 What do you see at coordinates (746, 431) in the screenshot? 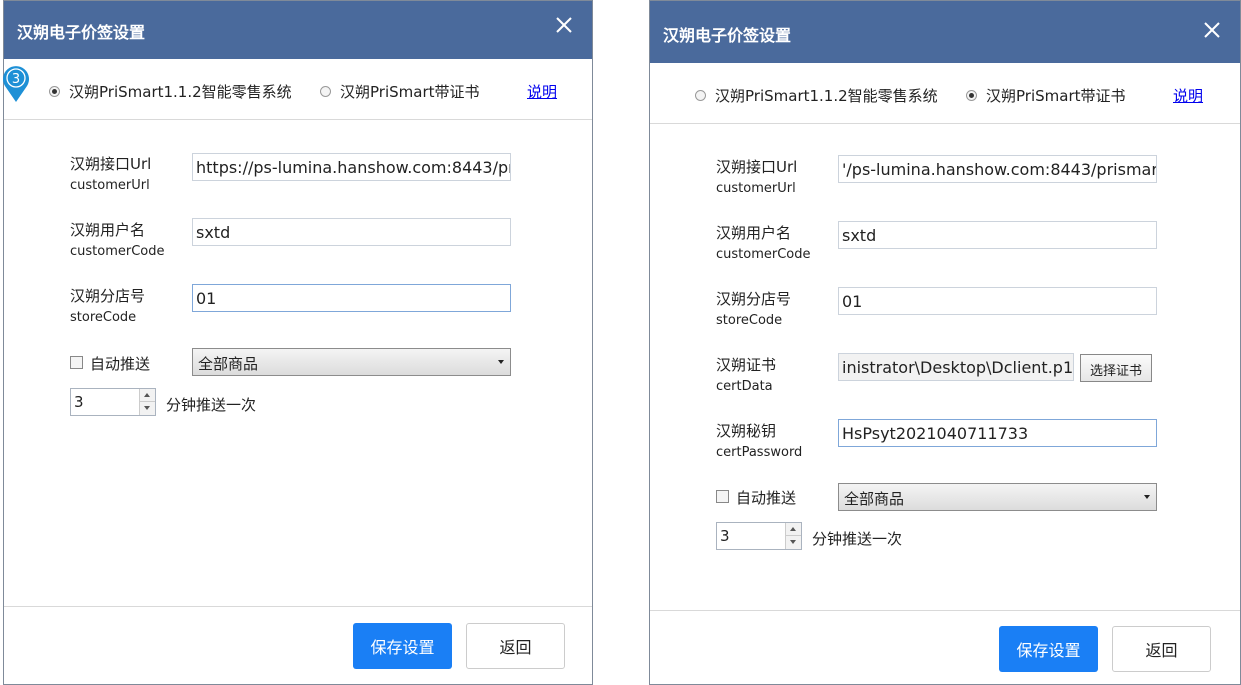
I see `password-label: 汉朔秘钥` at bounding box center [746, 431].